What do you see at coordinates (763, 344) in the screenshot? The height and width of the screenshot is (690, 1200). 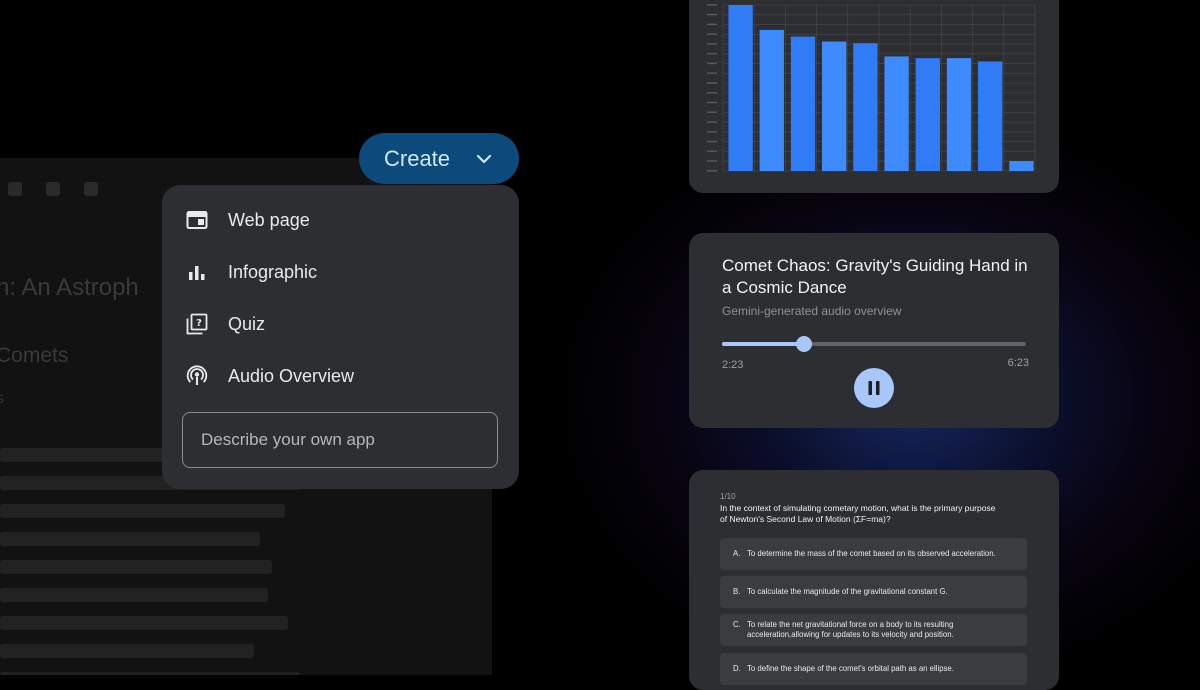 I see `audio-progress-fill` at bounding box center [763, 344].